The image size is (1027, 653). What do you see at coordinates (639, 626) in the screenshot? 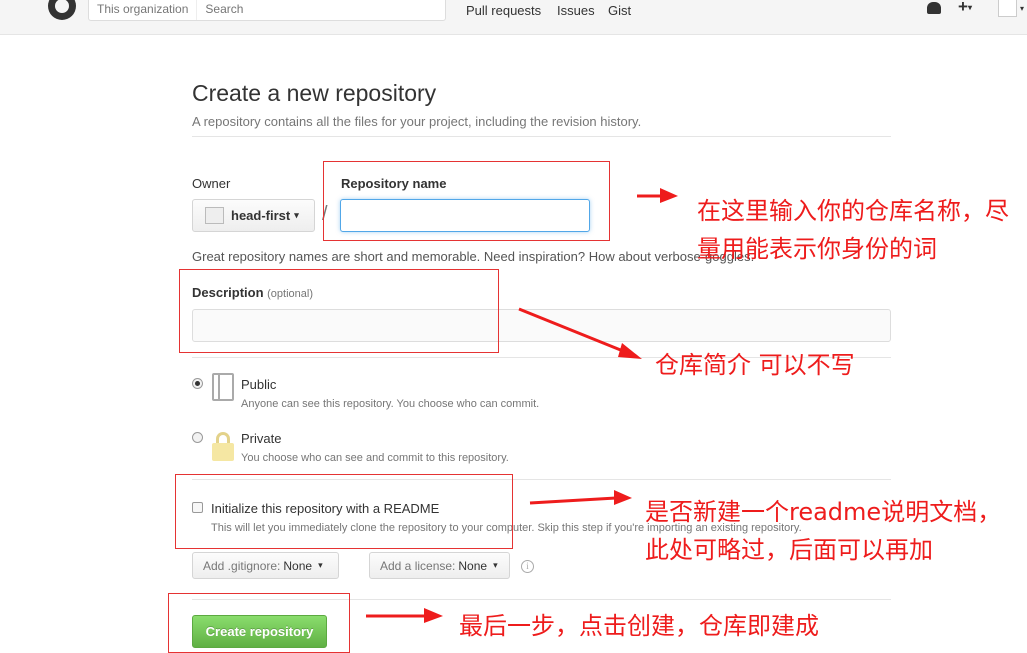
I see `annotation-create: 最后一步，点击创建，仓库即建成` at bounding box center [639, 626].